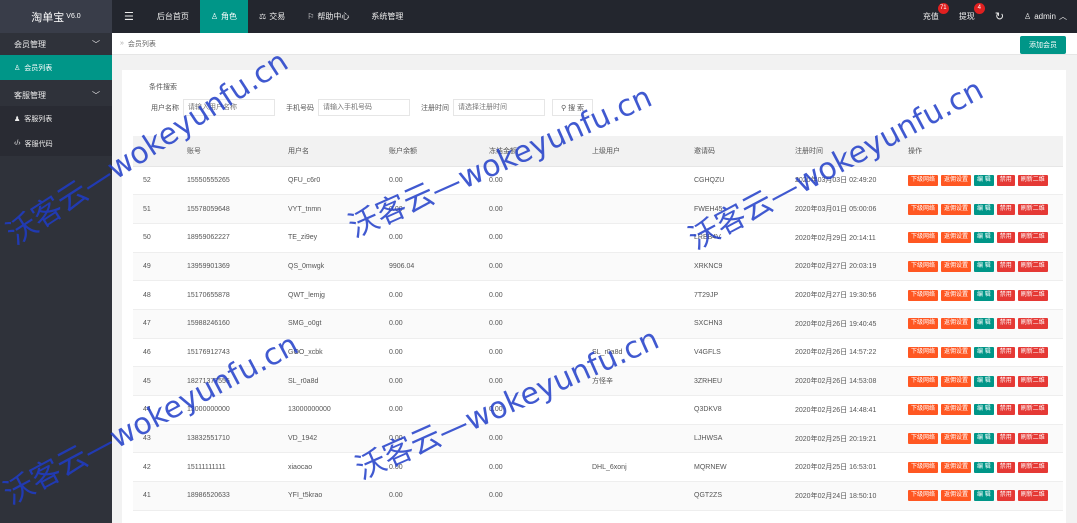 The image size is (1077, 523). I want to click on cell-id: 41, so click(155, 496).